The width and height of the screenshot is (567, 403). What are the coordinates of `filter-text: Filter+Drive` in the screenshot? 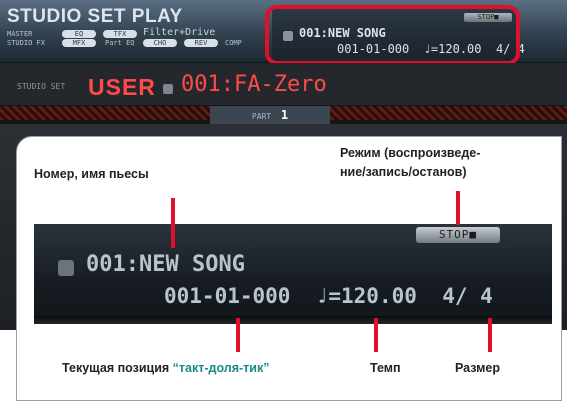 It's located at (179, 32).